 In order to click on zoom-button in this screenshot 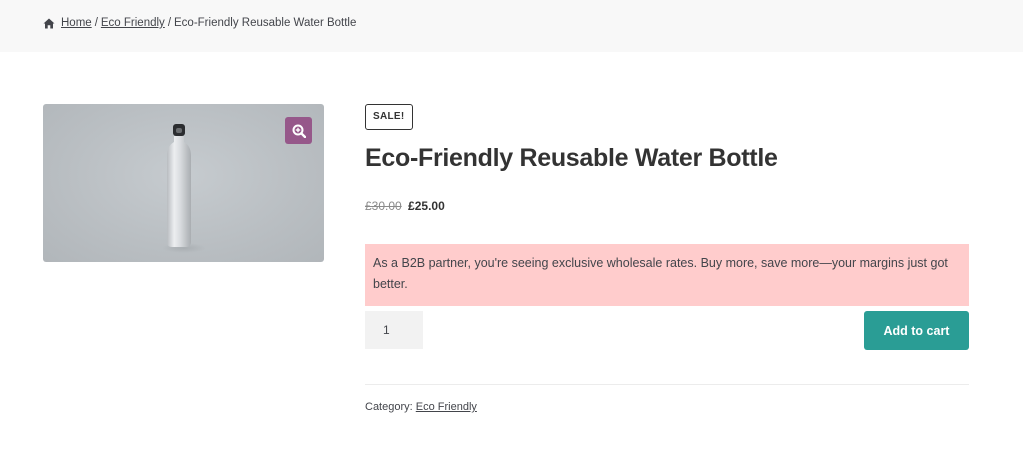, I will do `click(298, 130)`.